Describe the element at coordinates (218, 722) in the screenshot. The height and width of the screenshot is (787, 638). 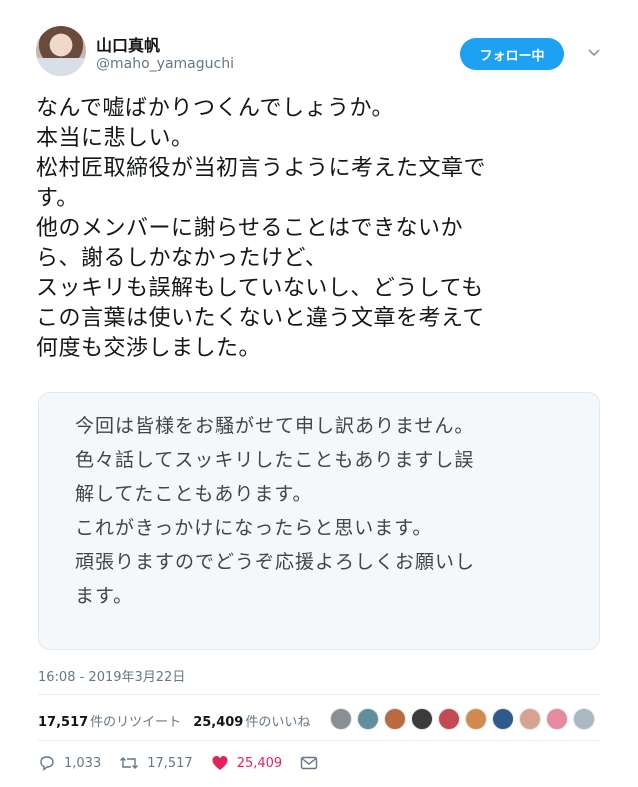
I see `like-stat-count: 25,409` at that location.